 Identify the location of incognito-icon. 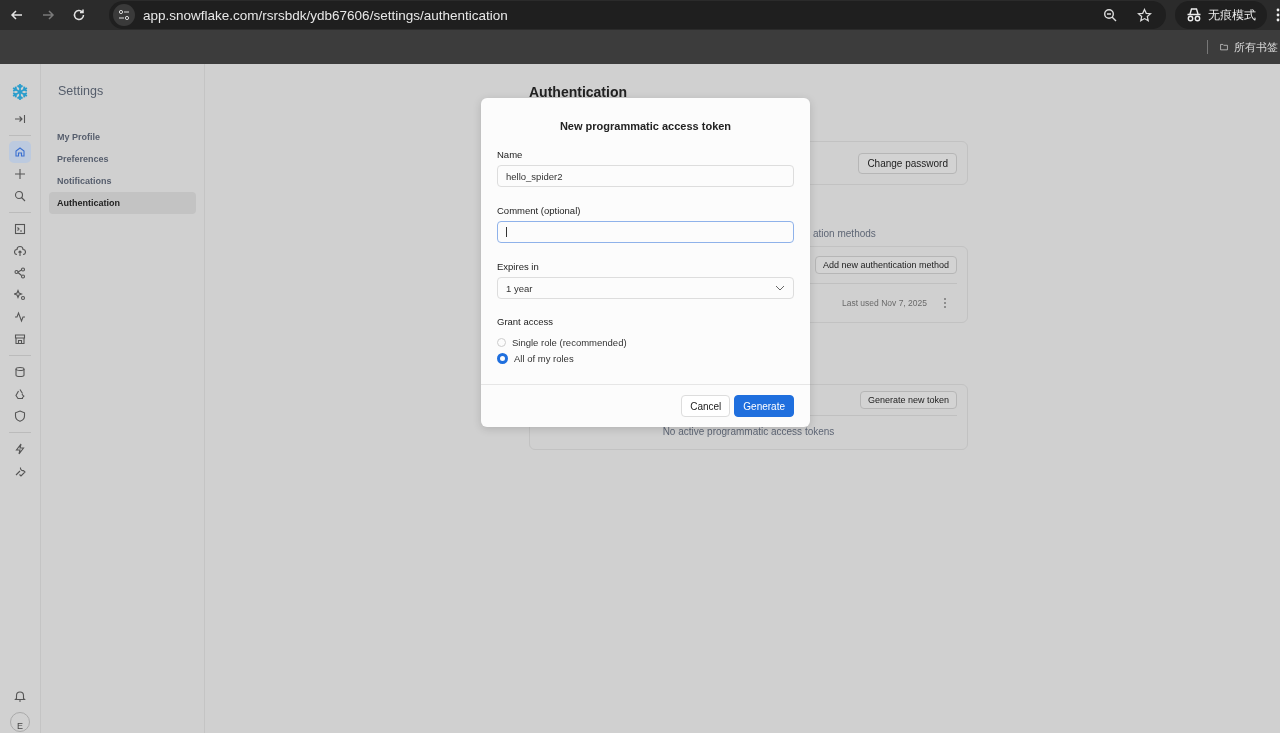
(1194, 15).